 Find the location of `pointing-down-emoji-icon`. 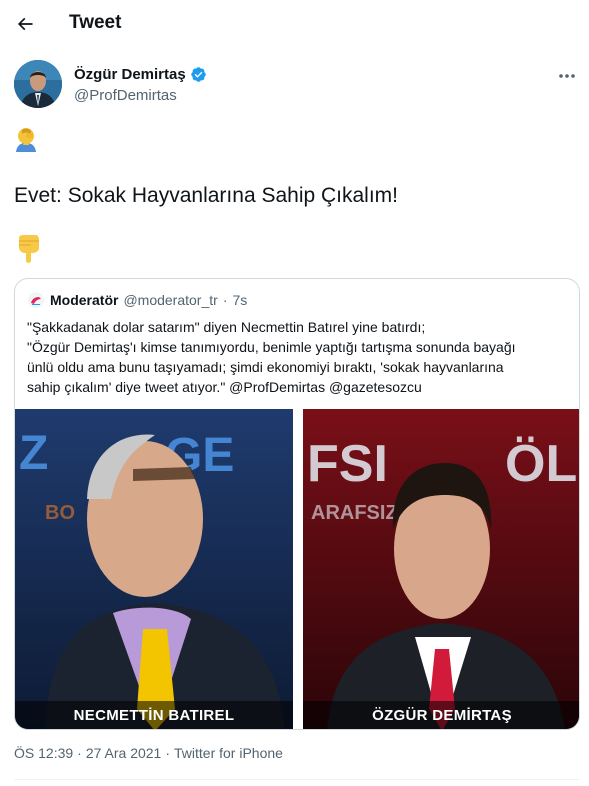

pointing-down-emoji-icon is located at coordinates (29, 249).